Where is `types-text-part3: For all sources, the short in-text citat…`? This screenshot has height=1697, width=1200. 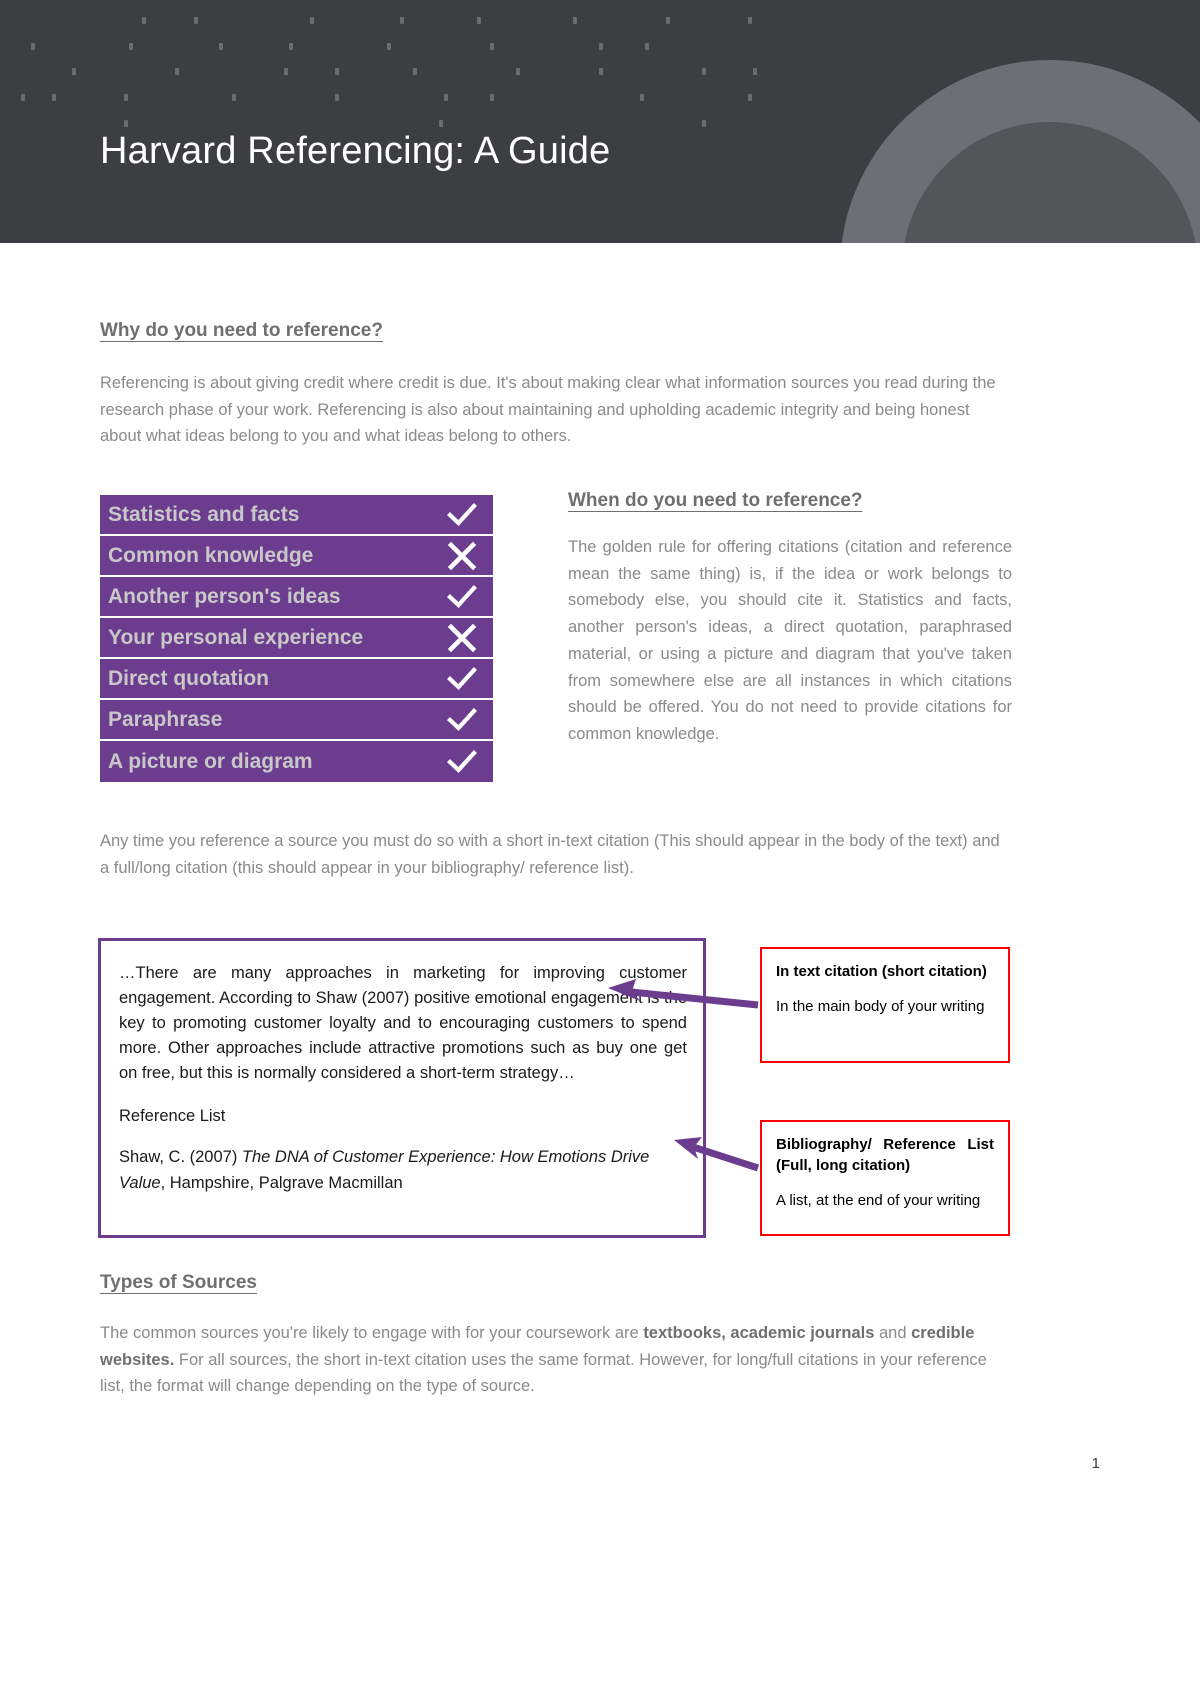
types-text-part3: For all sources, the short in-text citat… is located at coordinates (543, 1373).